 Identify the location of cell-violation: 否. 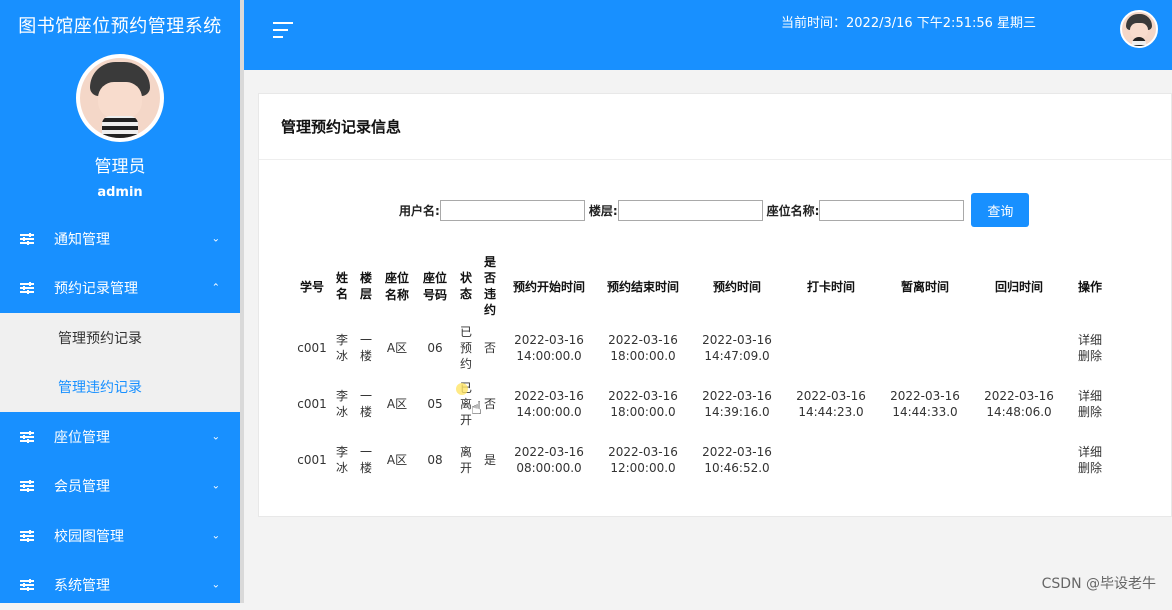
(490, 348).